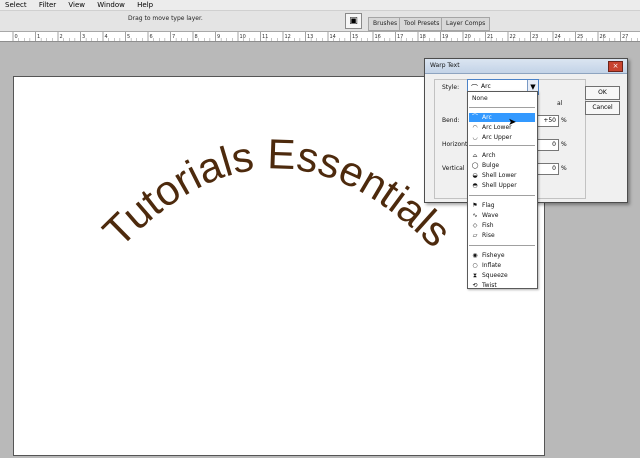 The width and height of the screenshot is (640, 458). Describe the element at coordinates (151, 37) in the screenshot. I see `ruler-label: 6` at that location.